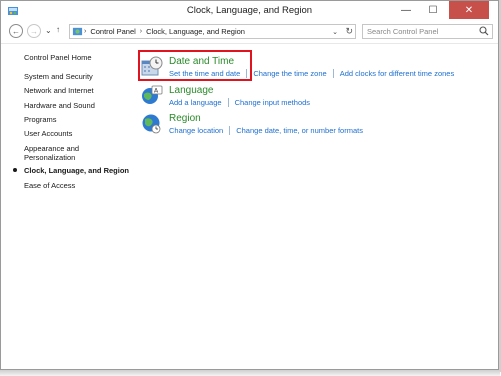  I want to click on language-links: Add a language Change input methods, so click(239, 102).